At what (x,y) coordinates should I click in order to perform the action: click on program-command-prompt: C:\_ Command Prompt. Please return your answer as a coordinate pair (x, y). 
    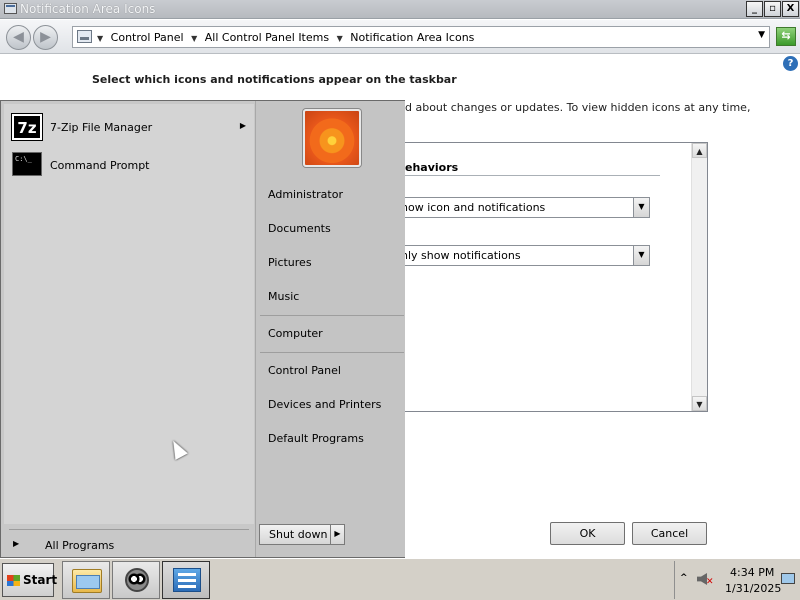
    Looking at the image, I should click on (132, 166).